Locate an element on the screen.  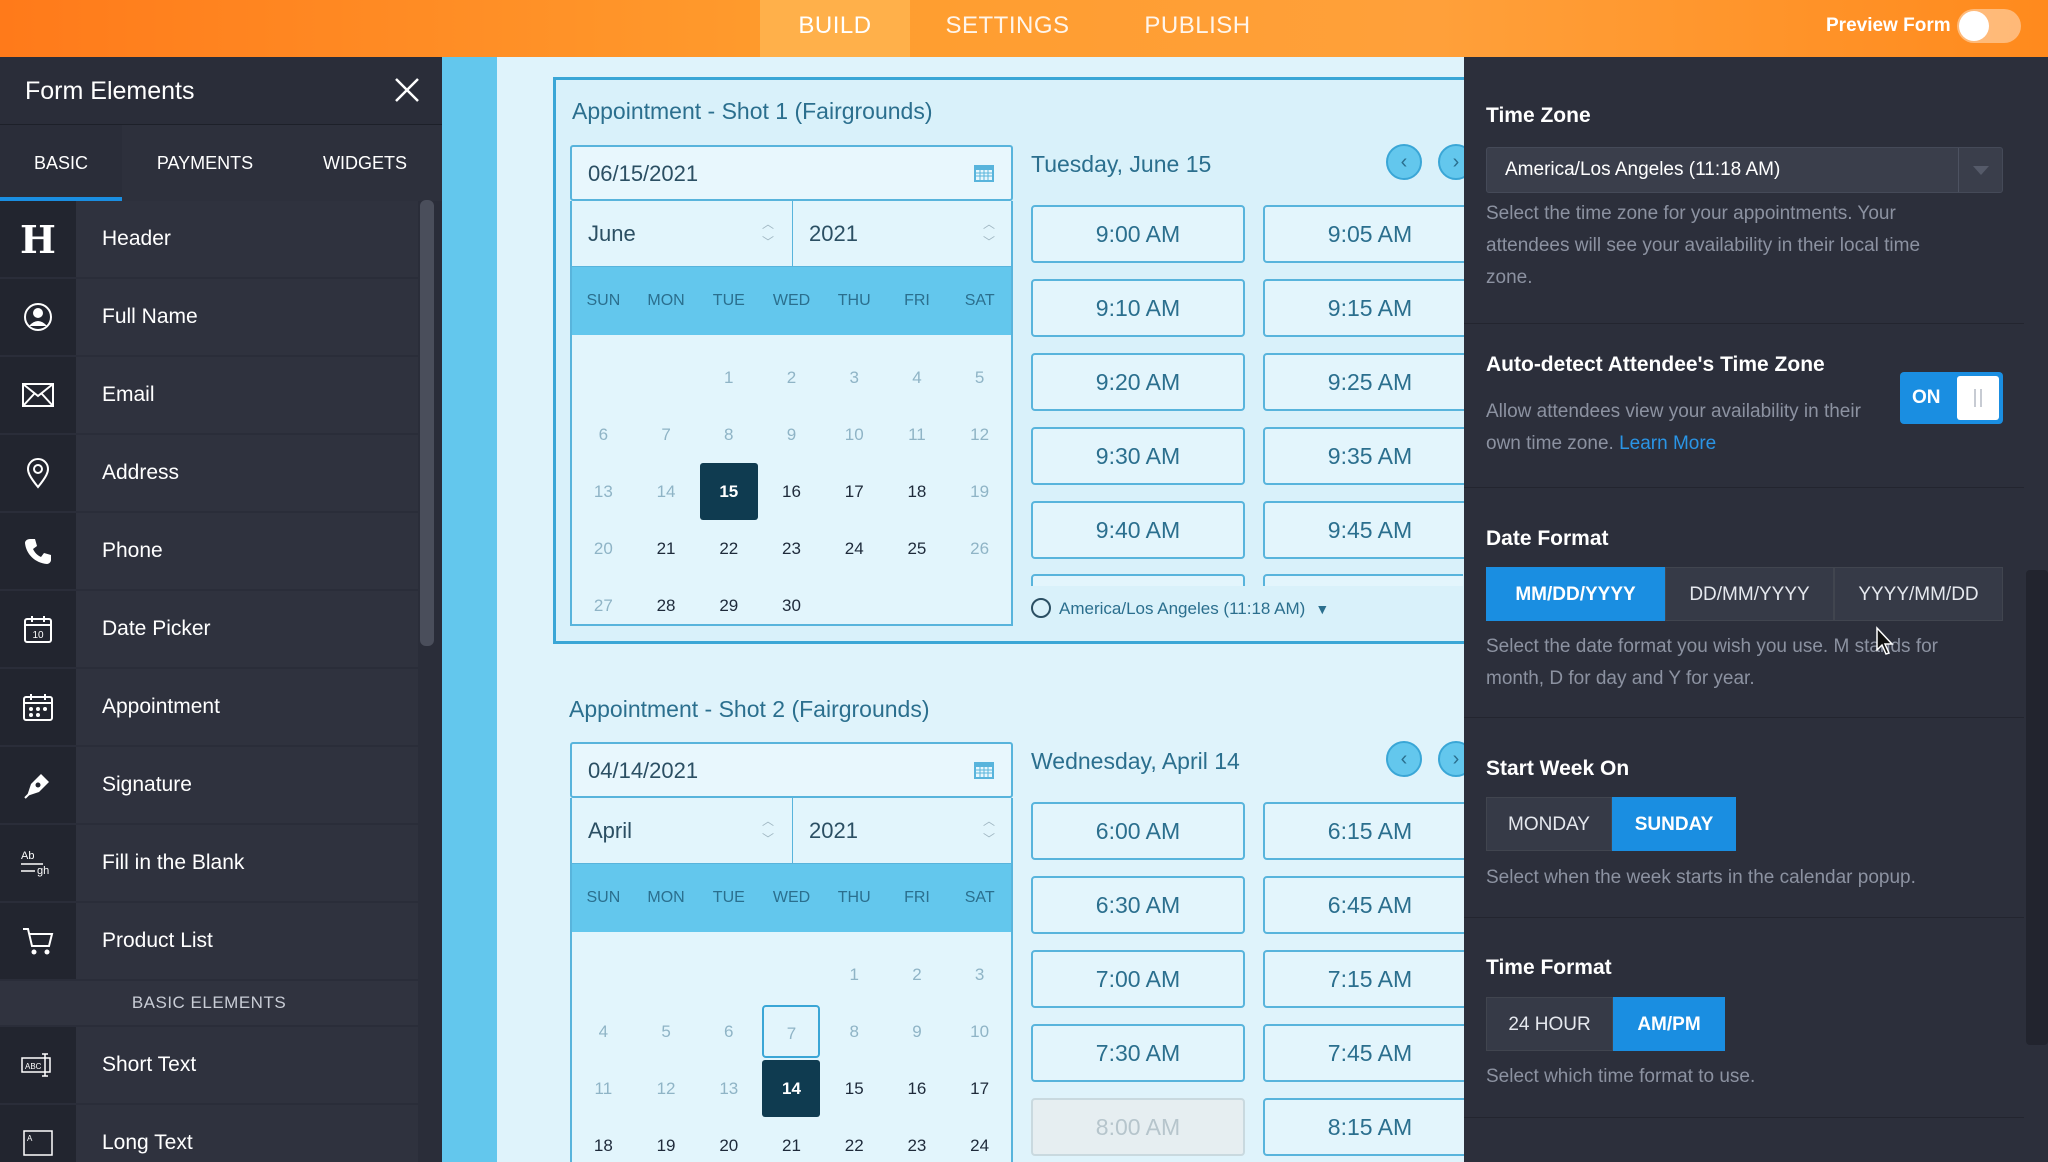
calendar-day-selected: 14 is located at coordinates (791, 1088).